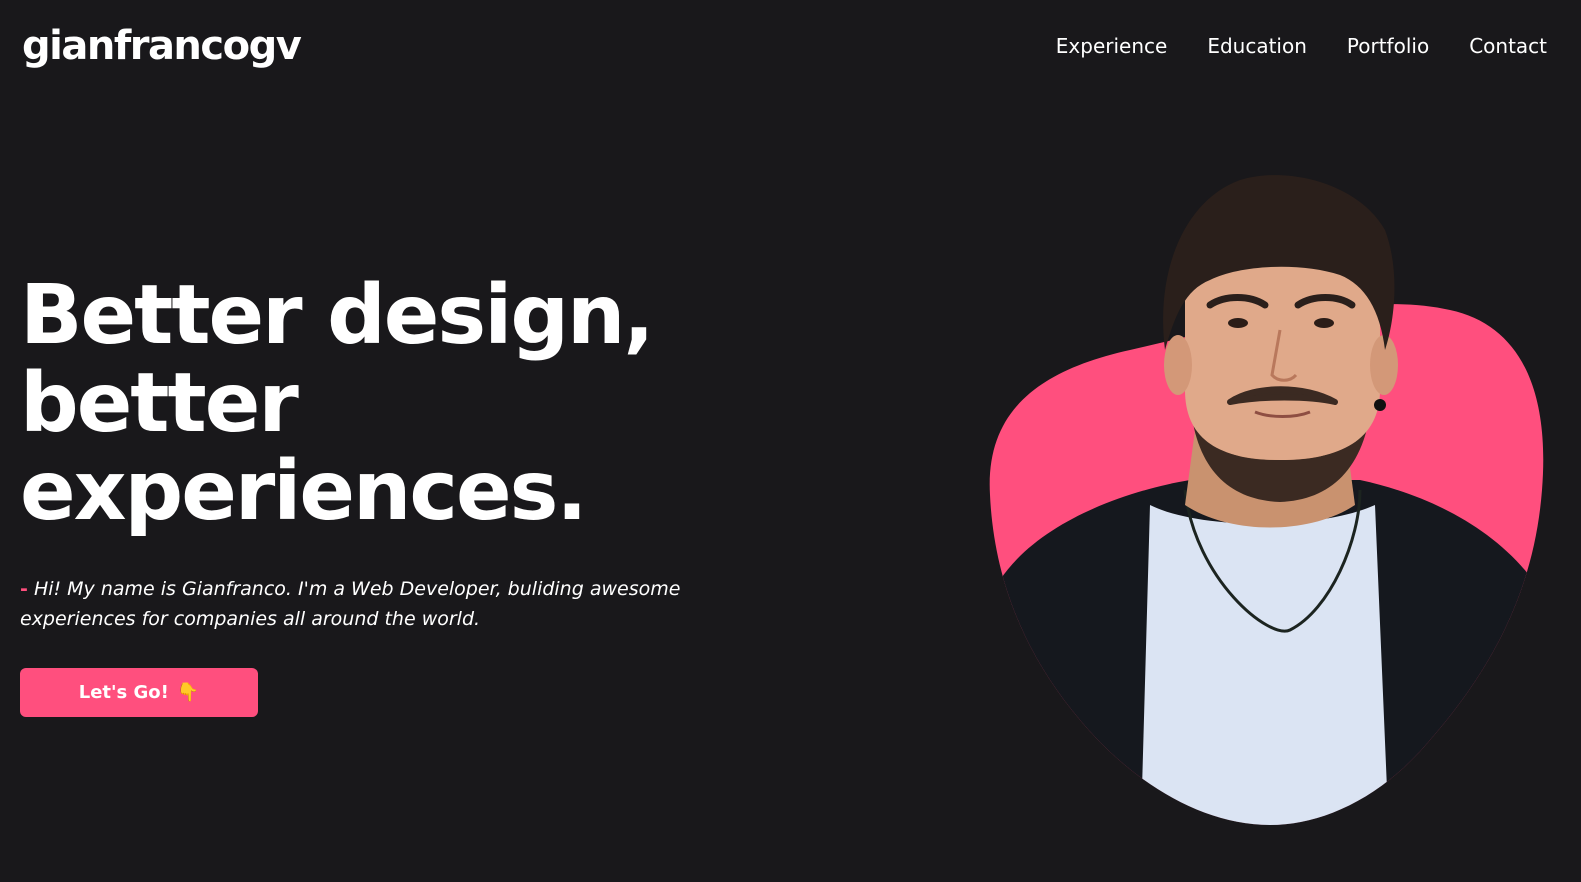 Image resolution: width=1581 pixels, height=882 pixels. I want to click on nav-link-contact: Contact, so click(1508, 46).